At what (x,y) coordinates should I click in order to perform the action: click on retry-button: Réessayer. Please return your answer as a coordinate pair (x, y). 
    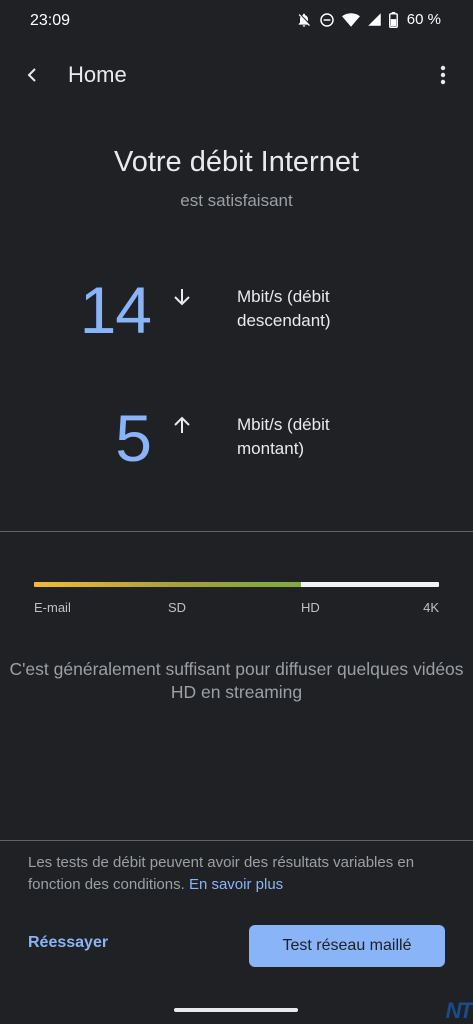
    Looking at the image, I should click on (68, 943).